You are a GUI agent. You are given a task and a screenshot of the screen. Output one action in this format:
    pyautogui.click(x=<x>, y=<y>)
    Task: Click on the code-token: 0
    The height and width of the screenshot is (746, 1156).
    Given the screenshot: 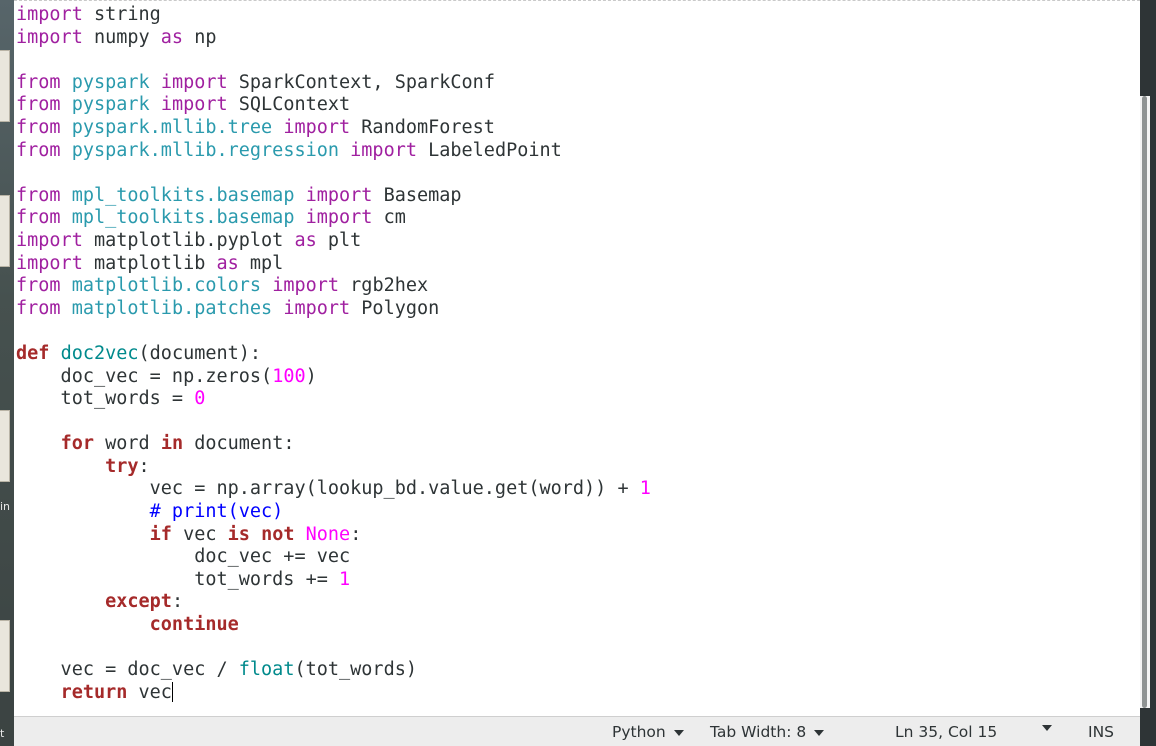 What is the action you would take?
    pyautogui.click(x=200, y=399)
    